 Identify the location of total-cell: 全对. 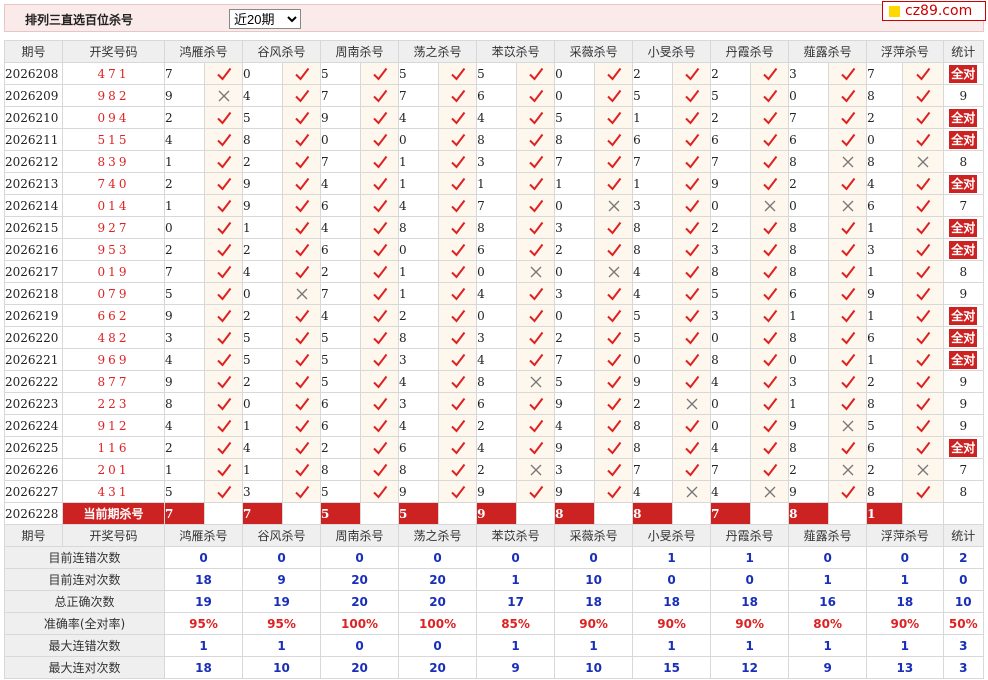
(963, 249).